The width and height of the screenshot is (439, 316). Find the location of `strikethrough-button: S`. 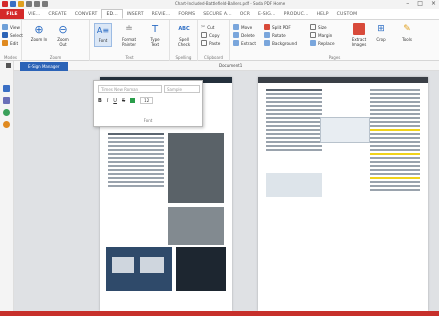

strikethrough-button: S is located at coordinates (123, 101).